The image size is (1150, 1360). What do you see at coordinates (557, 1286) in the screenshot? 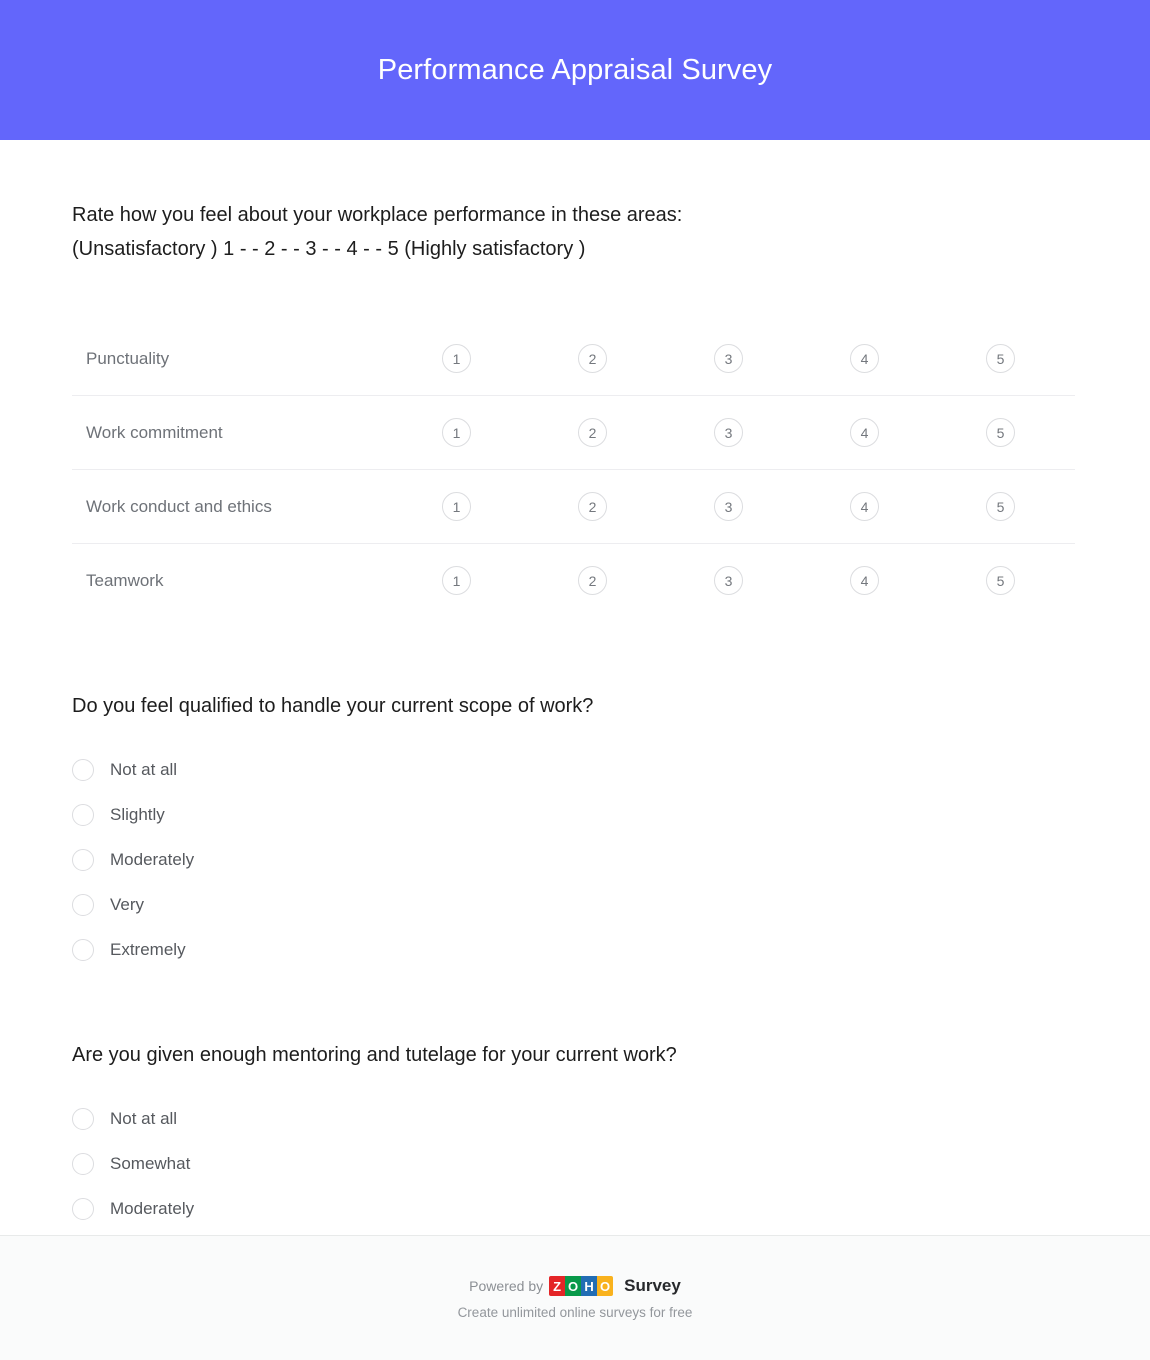
I see `zoho-tile-z: Z` at bounding box center [557, 1286].